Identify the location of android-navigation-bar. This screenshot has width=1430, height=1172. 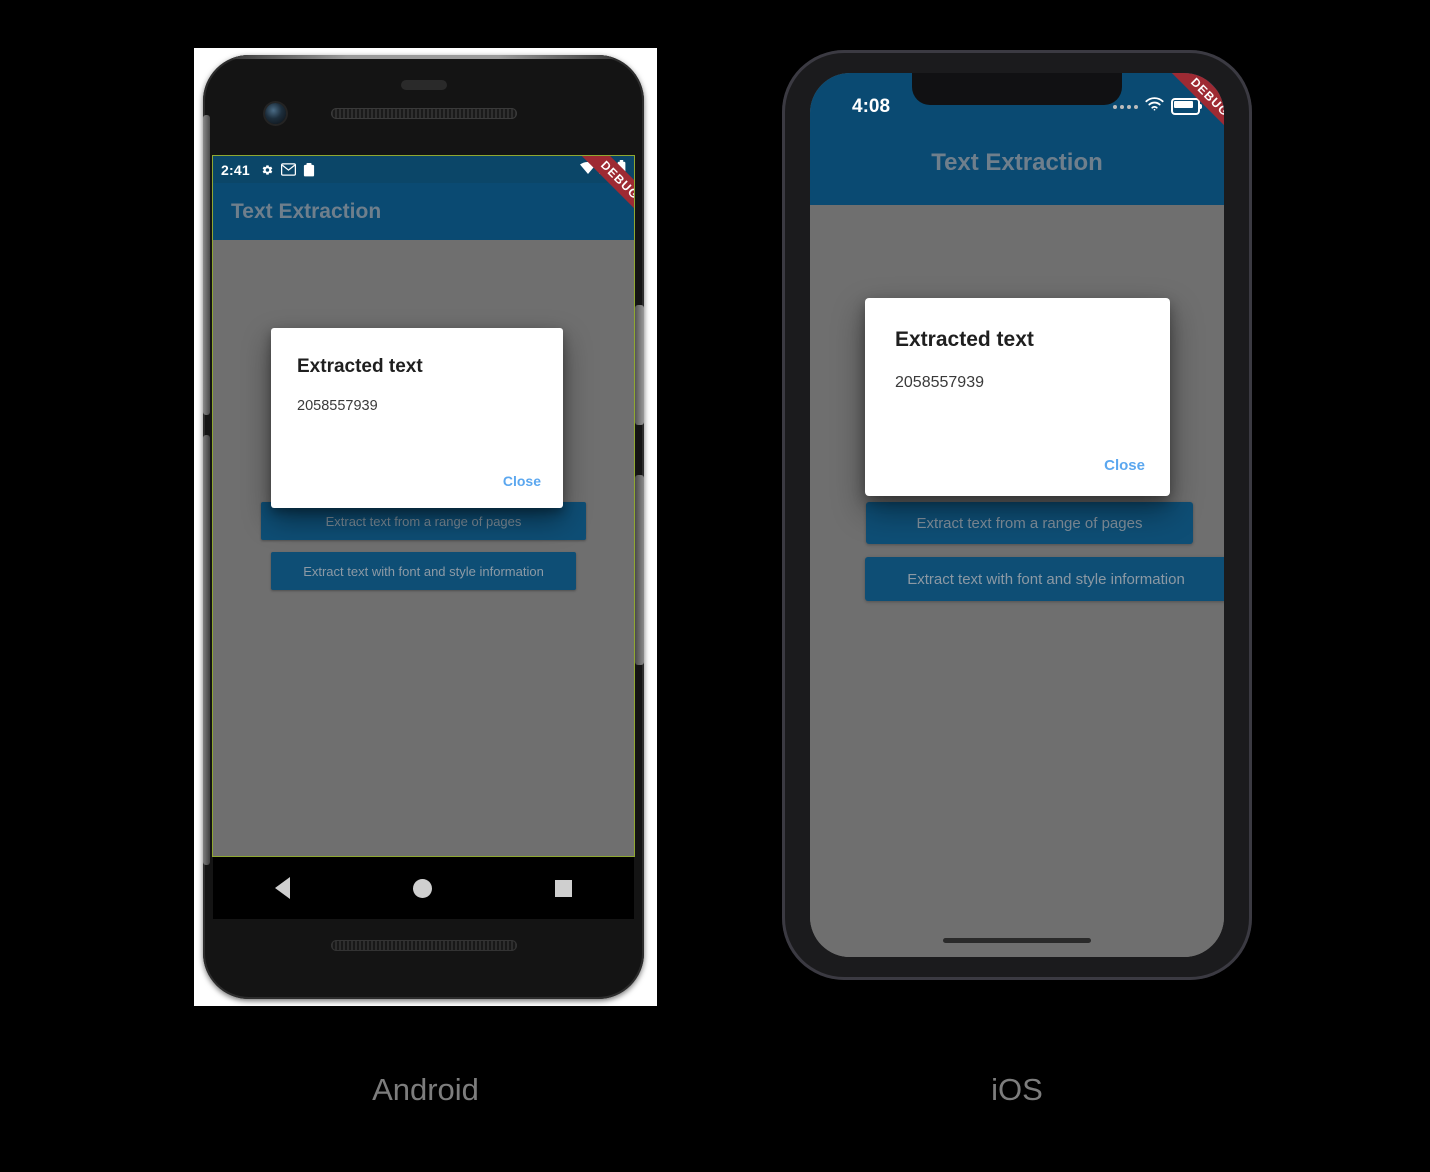
(423, 888).